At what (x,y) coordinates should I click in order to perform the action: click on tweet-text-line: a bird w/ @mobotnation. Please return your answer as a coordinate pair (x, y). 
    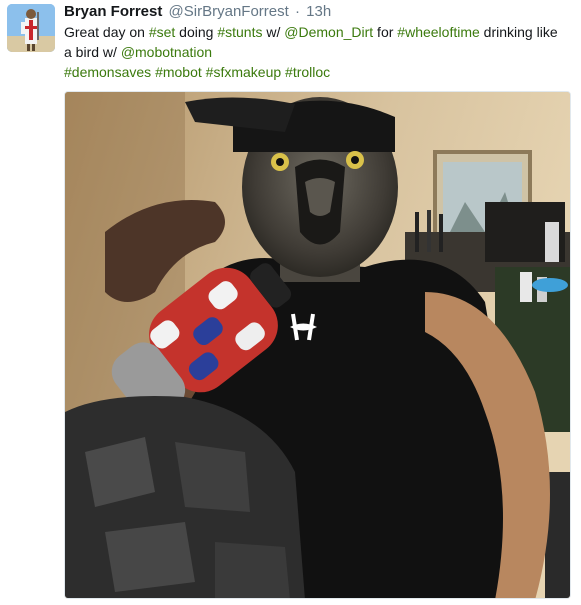
    Looking at the image, I should click on (319, 52).